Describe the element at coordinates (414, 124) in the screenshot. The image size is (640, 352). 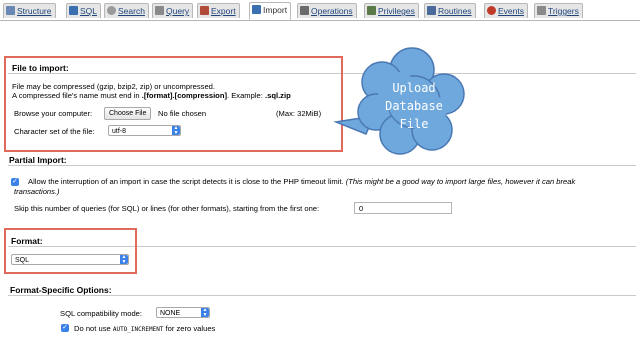
I see `callout-text-line3: File` at that location.